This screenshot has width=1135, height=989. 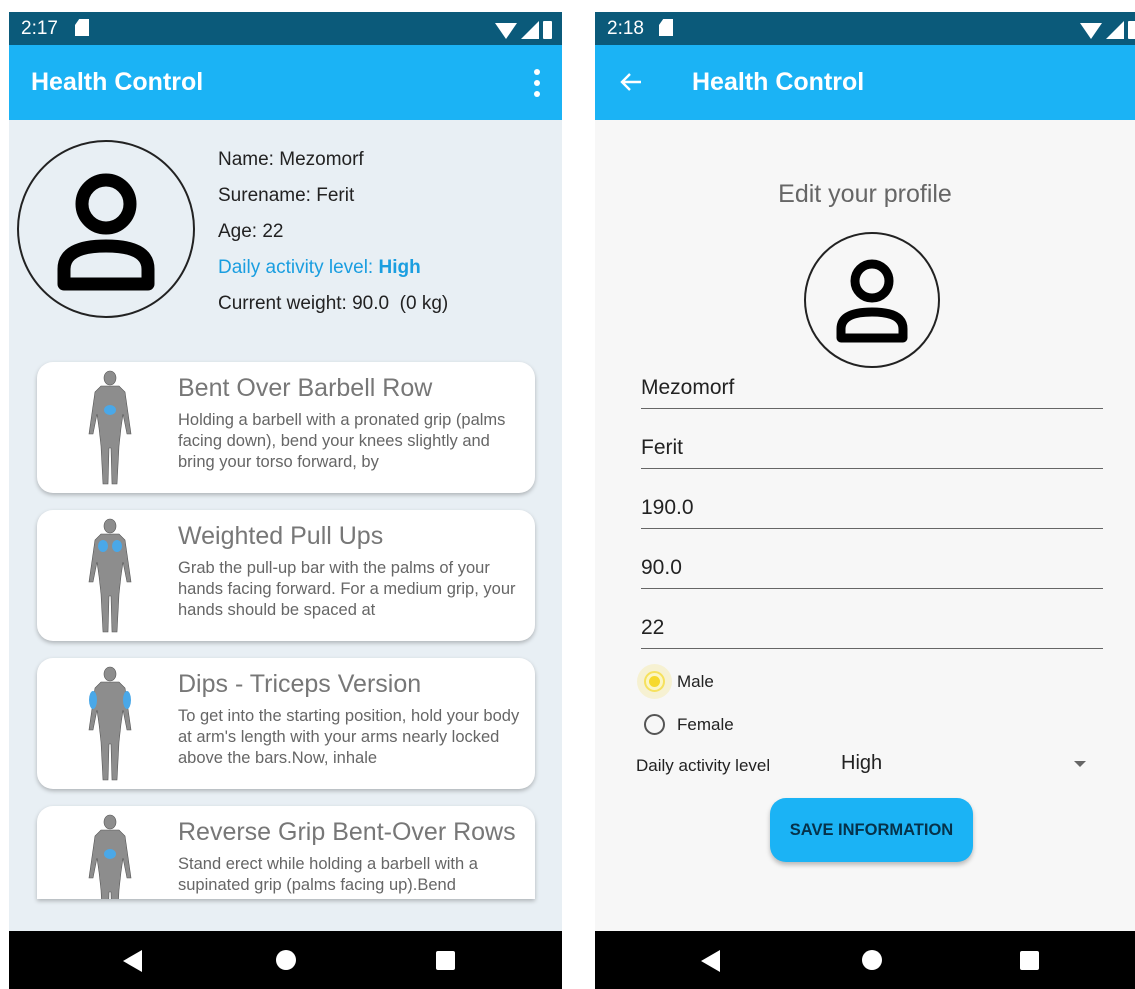 What do you see at coordinates (872, 570) in the screenshot?
I see `weight-field: 90.0` at bounding box center [872, 570].